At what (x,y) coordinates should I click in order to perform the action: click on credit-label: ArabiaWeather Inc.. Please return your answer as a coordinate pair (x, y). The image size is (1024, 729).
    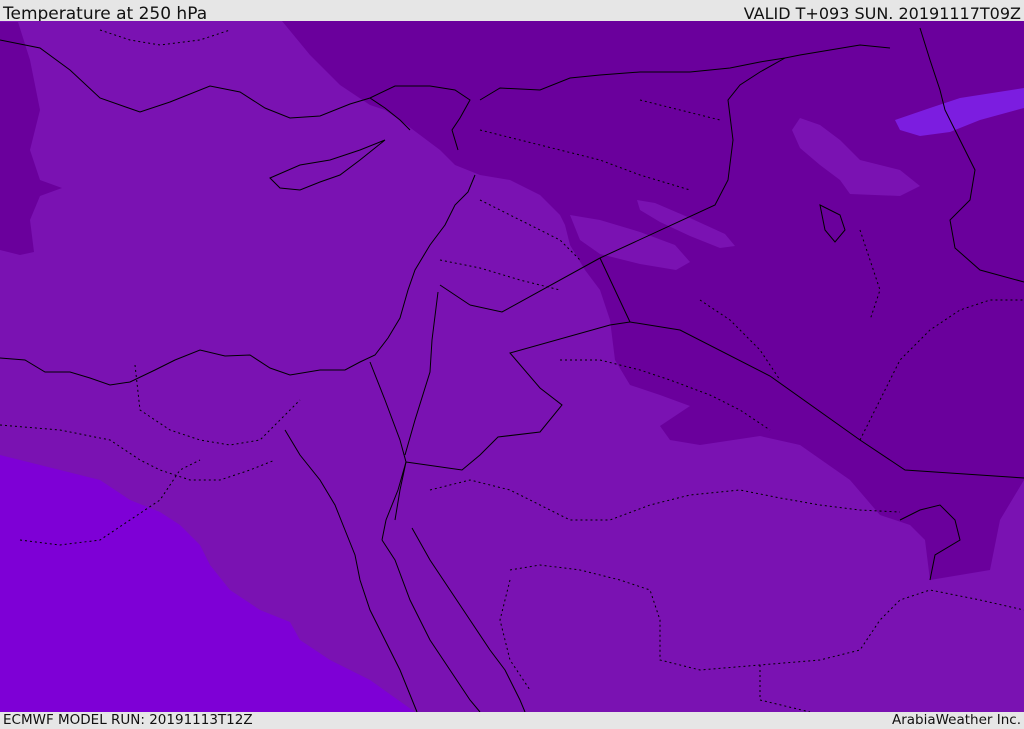
    Looking at the image, I should click on (956, 720).